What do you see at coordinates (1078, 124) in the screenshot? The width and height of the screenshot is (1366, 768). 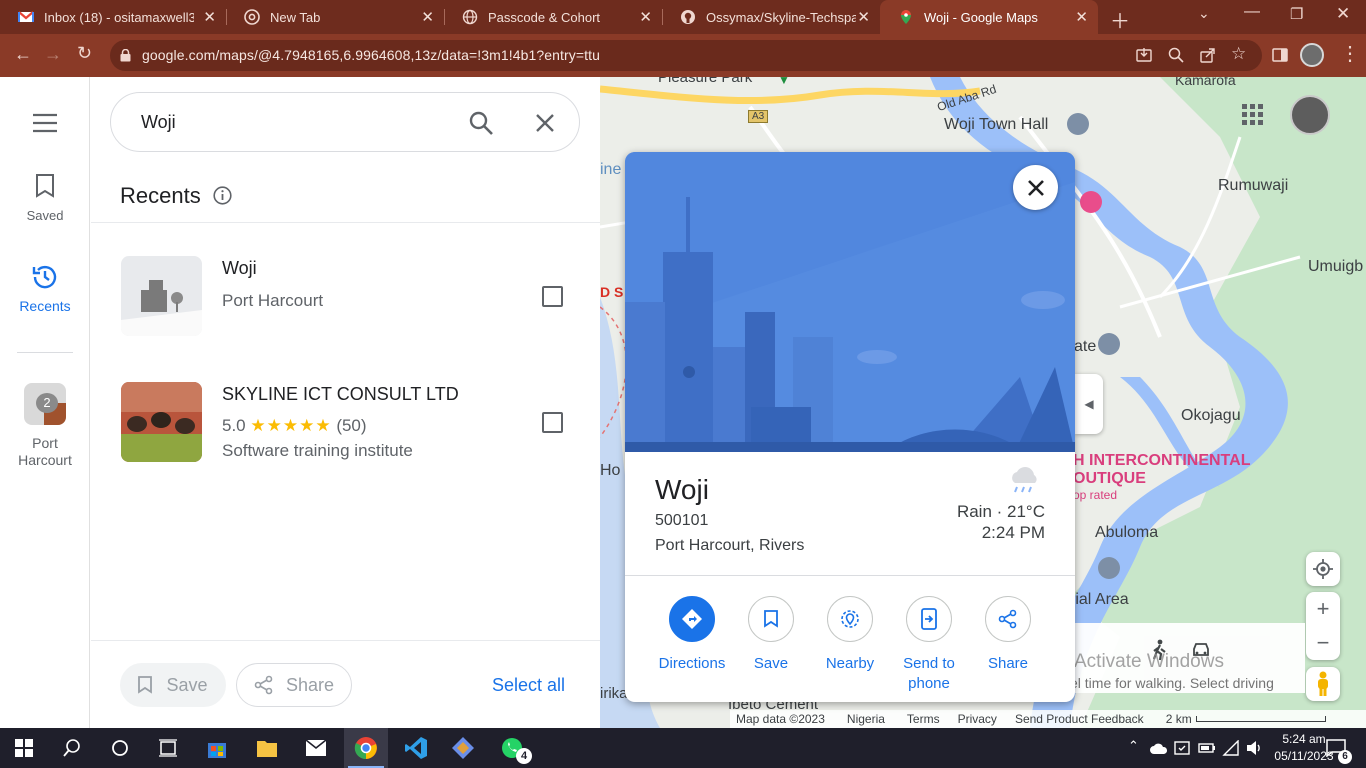 I see `townhall-pin-icon` at bounding box center [1078, 124].